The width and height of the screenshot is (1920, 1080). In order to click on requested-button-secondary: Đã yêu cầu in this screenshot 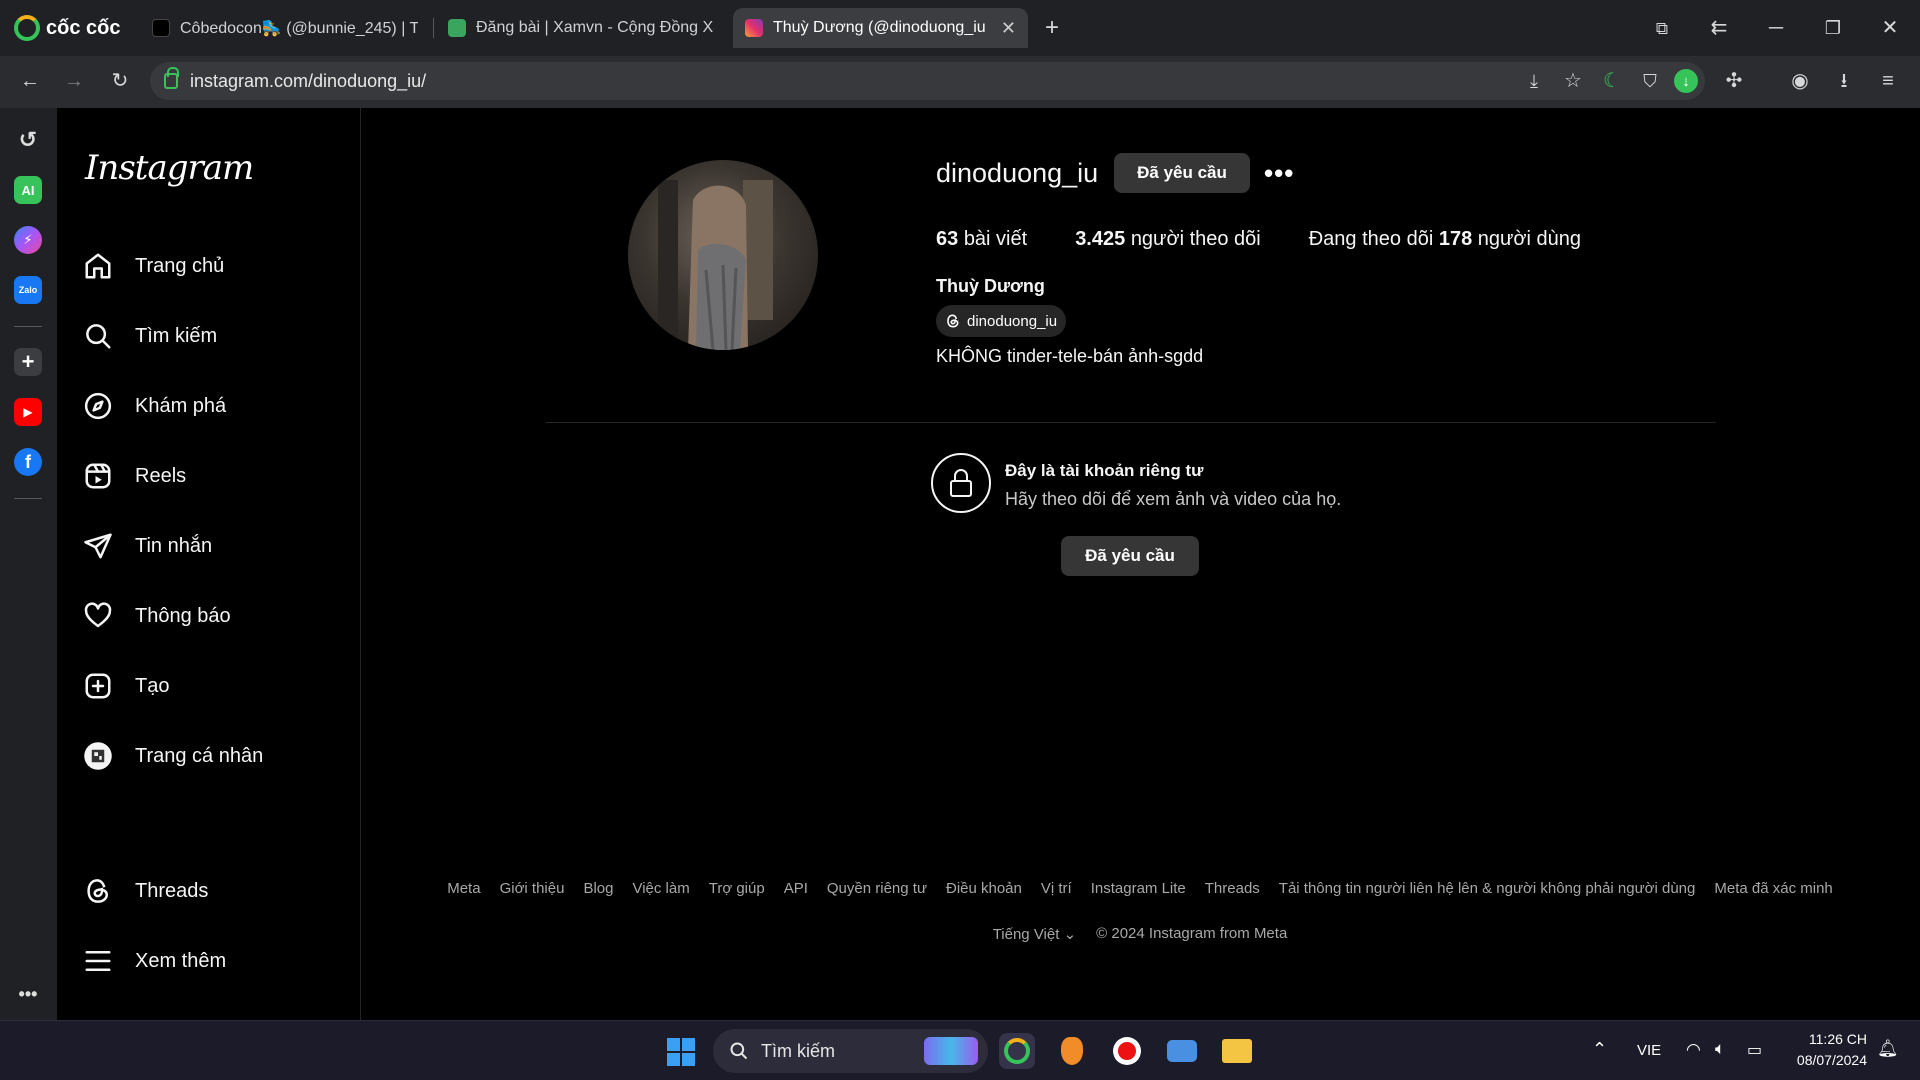, I will do `click(1130, 556)`.